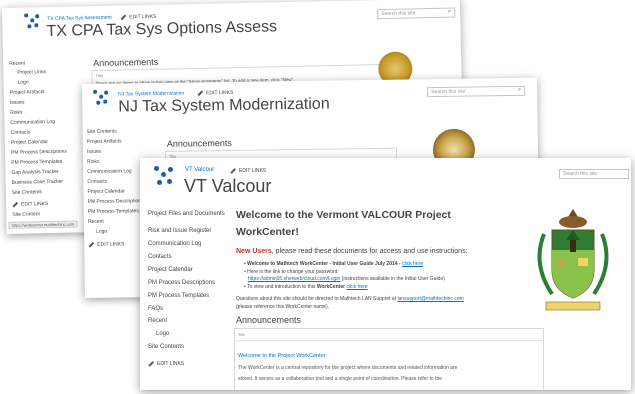 The image size is (635, 394). I want to click on questions-text-2: (please reference this WorkCenter name)., so click(283, 307).